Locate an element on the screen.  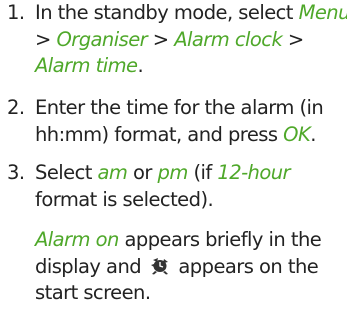
text-run: In the standby mode, select is located at coordinates (167, 12).